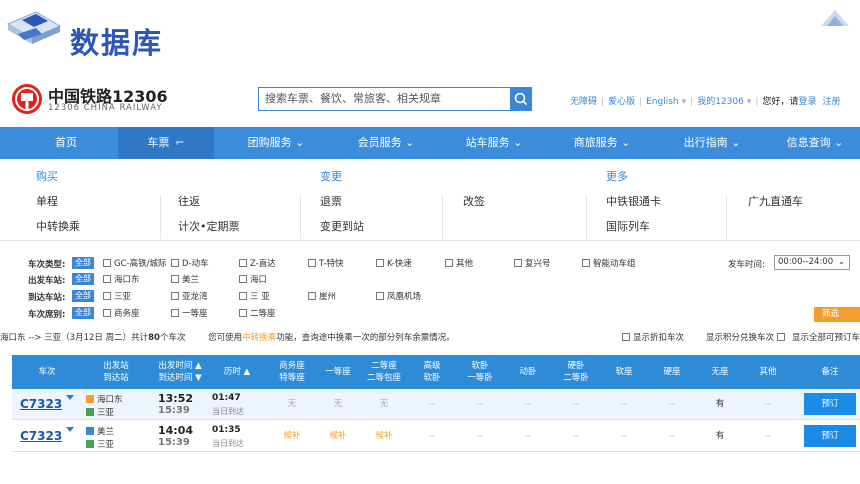 This screenshot has width=860, height=484. I want to click on transfer-link: 中转换乘, so click(259, 338).